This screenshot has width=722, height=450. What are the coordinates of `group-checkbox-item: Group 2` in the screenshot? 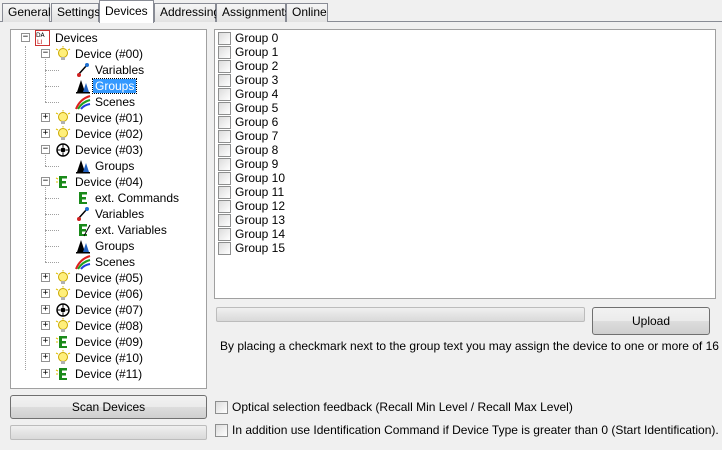 It's located at (248, 66).